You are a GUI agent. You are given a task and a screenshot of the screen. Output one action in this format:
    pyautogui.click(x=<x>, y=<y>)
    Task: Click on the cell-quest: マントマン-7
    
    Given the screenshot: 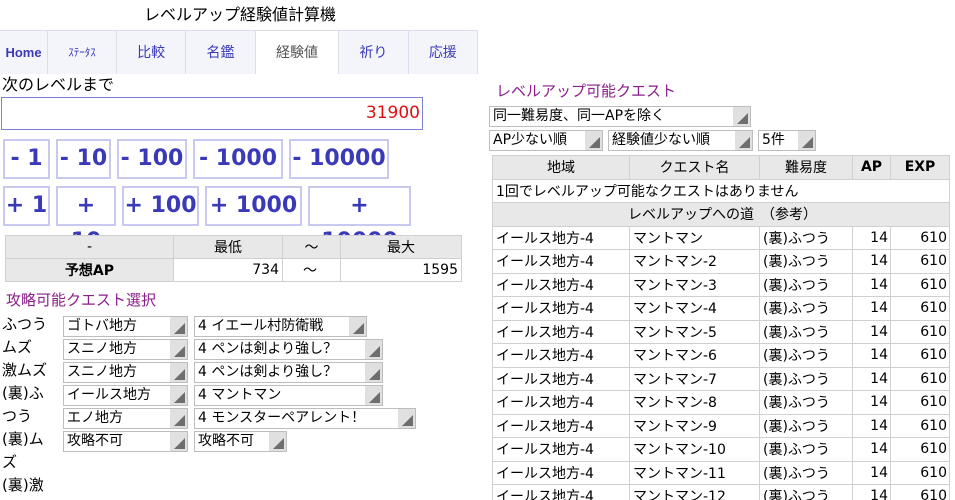 What is the action you would take?
    pyautogui.click(x=694, y=378)
    